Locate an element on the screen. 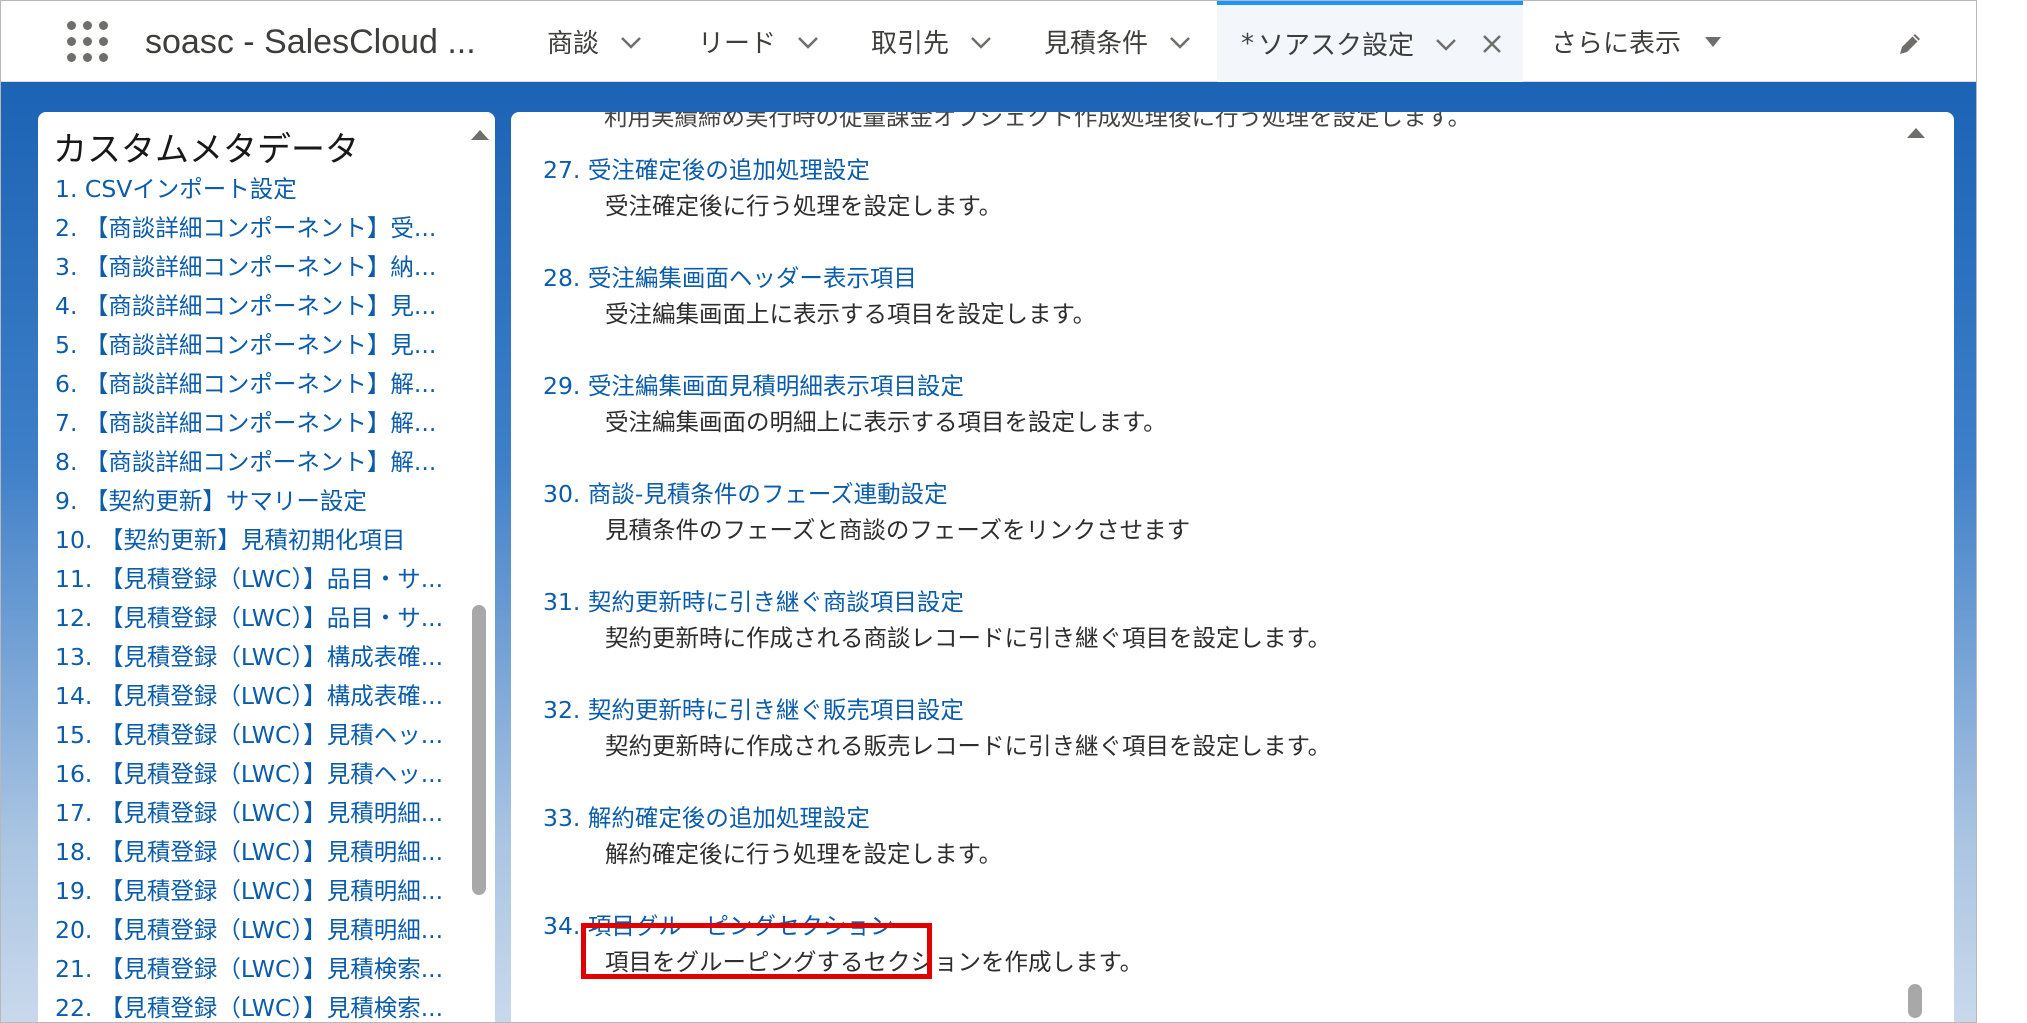 The width and height of the screenshot is (2027, 1023). tab-quote-condition: 見積条件 is located at coordinates (1118, 41).